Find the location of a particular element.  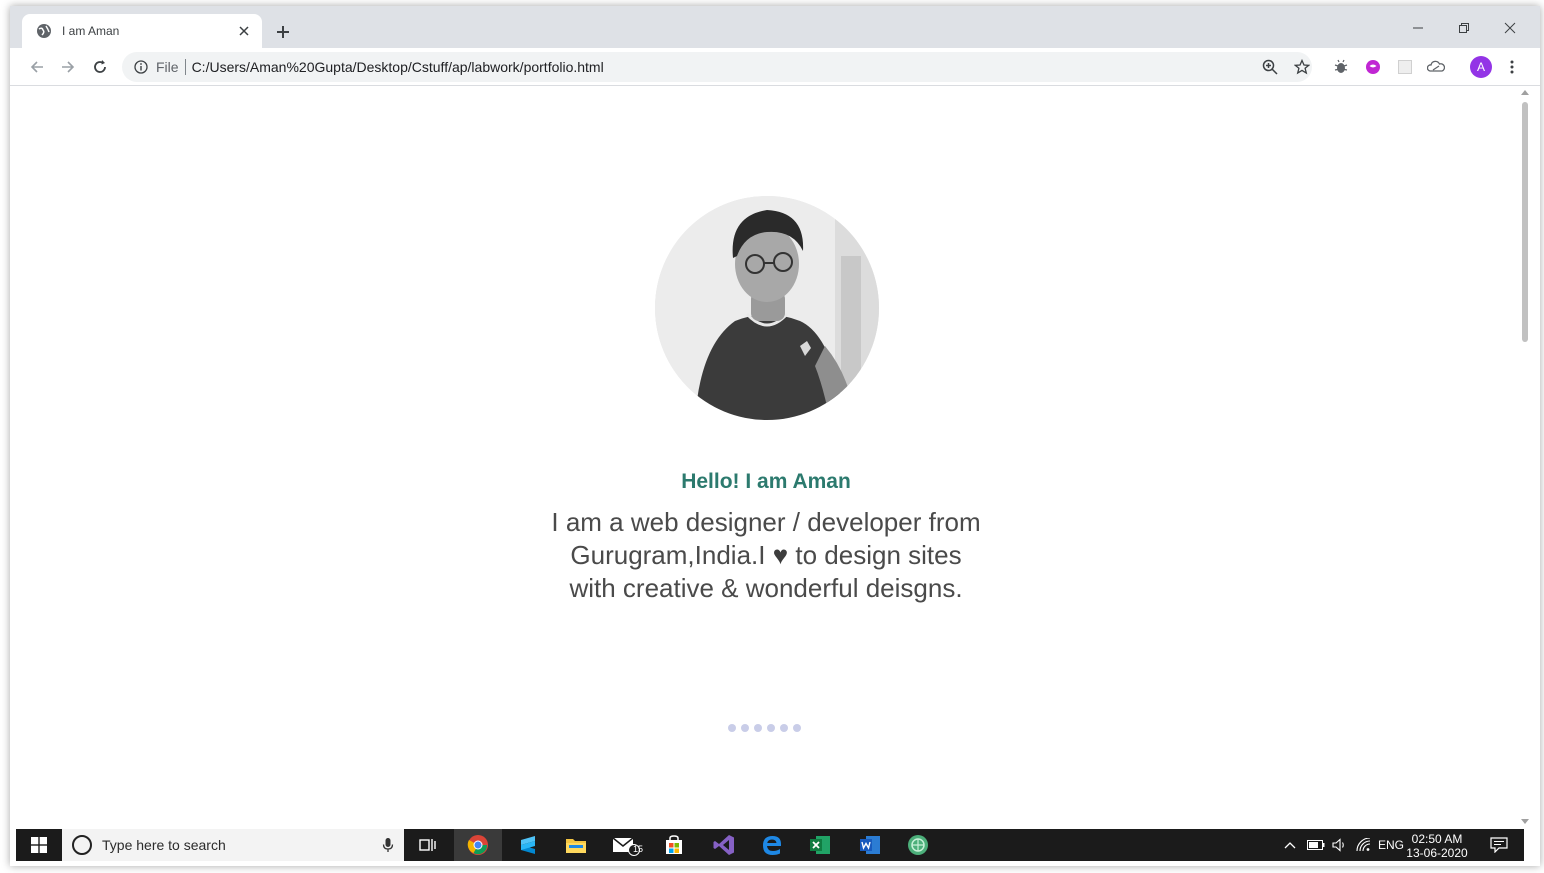

taskbar-search-input: Type here to search is located at coordinates (233, 845).